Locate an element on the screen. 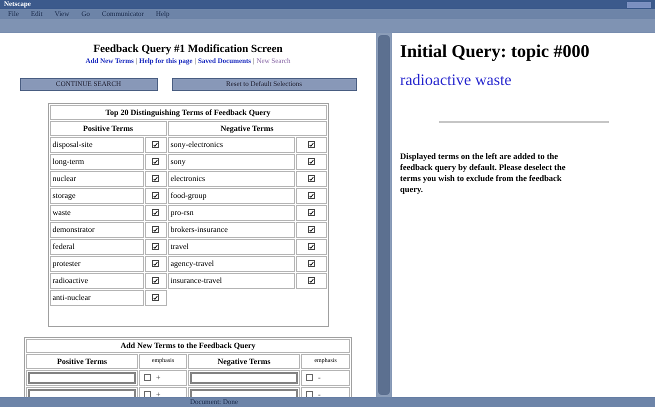 Image resolution: width=655 pixels, height=407 pixels. table-cell: insurance-travel is located at coordinates (231, 280).